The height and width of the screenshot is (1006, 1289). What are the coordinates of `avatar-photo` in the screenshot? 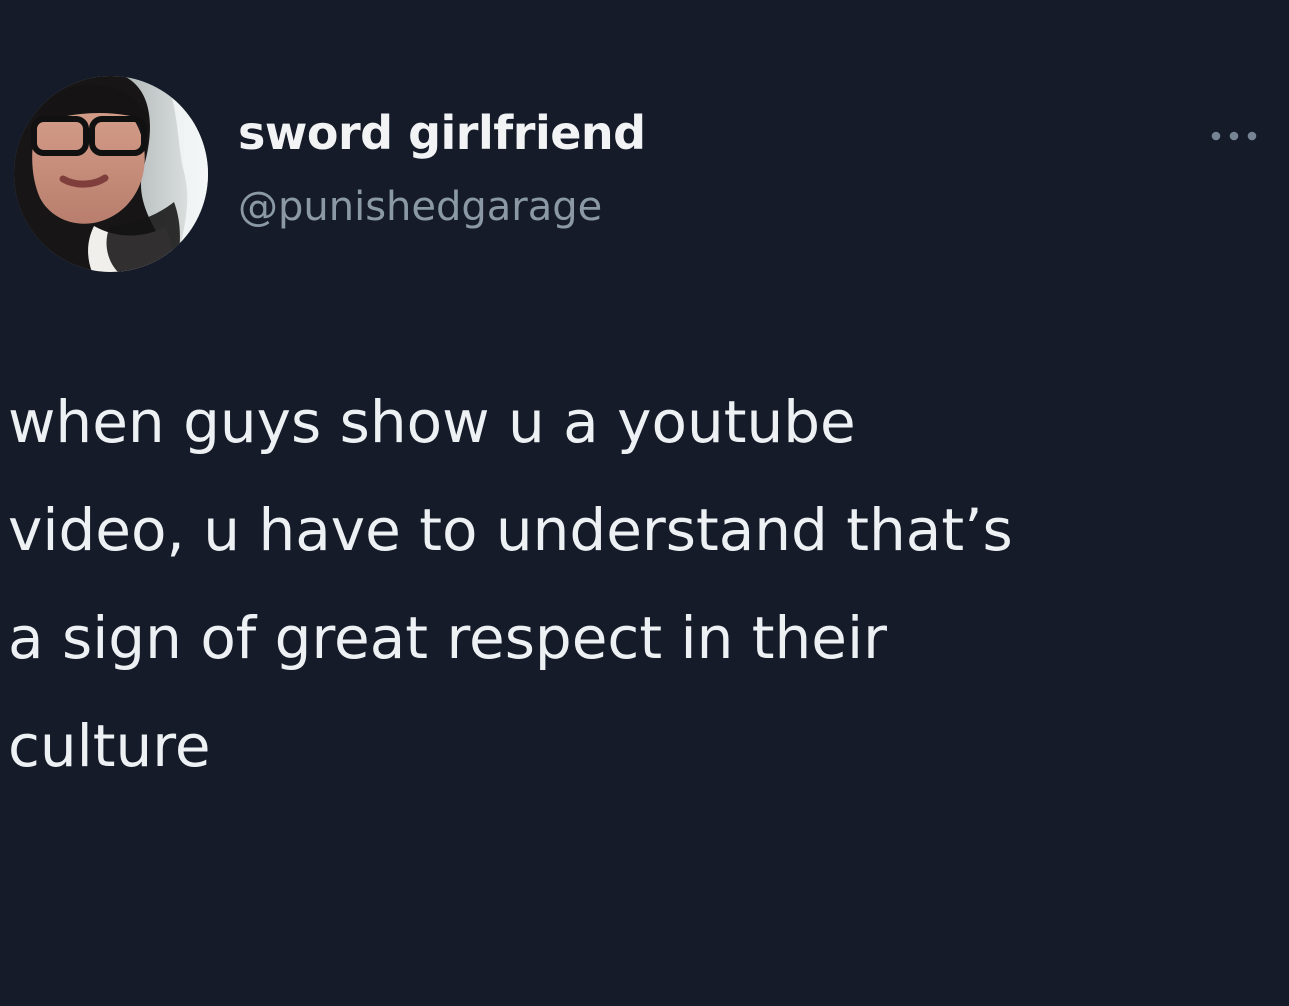 It's located at (111, 174).